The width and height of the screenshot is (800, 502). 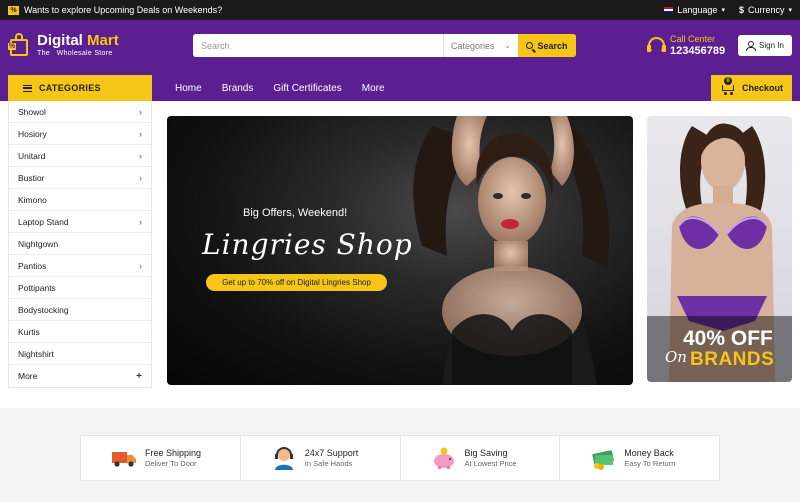 What do you see at coordinates (80, 222) in the screenshot?
I see `sidebar-item-laptop-stand: Laptop Stand ›` at bounding box center [80, 222].